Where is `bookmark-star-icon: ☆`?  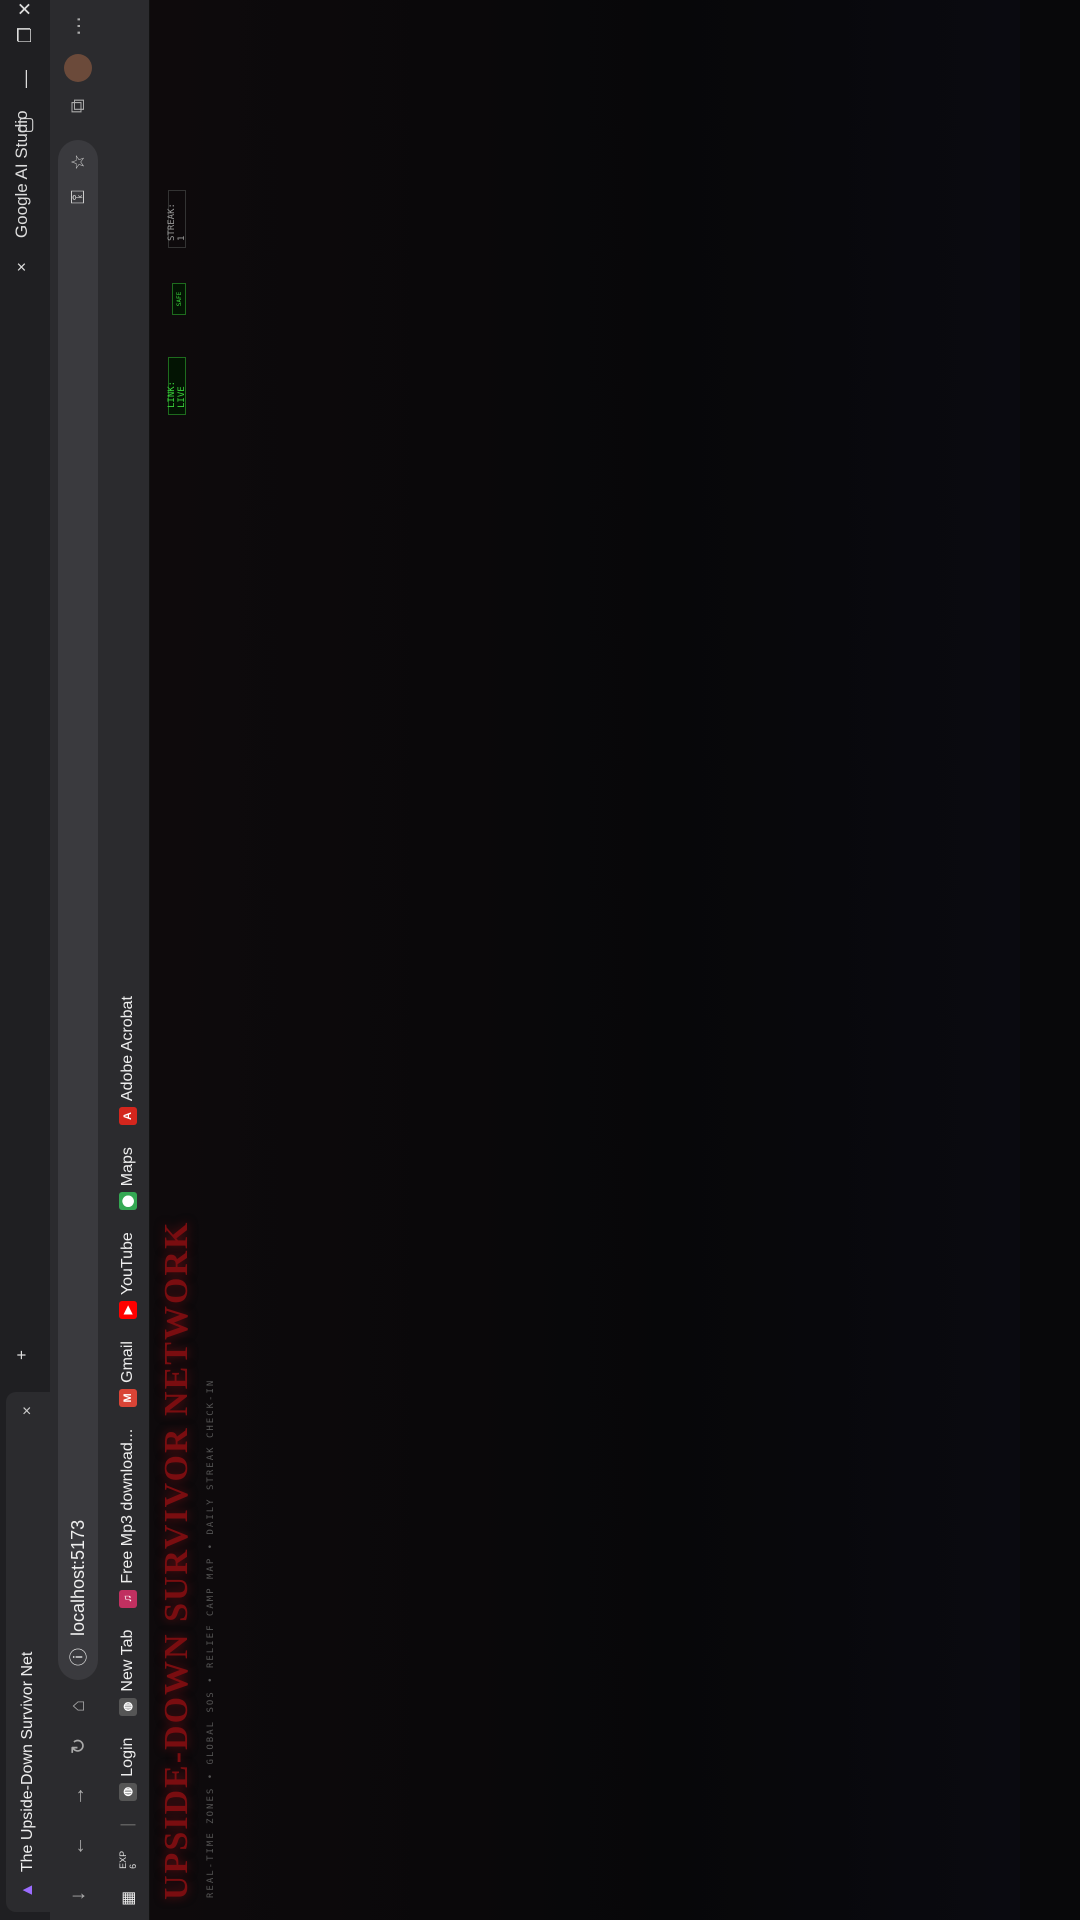 bookmark-star-icon: ☆ is located at coordinates (78, 162).